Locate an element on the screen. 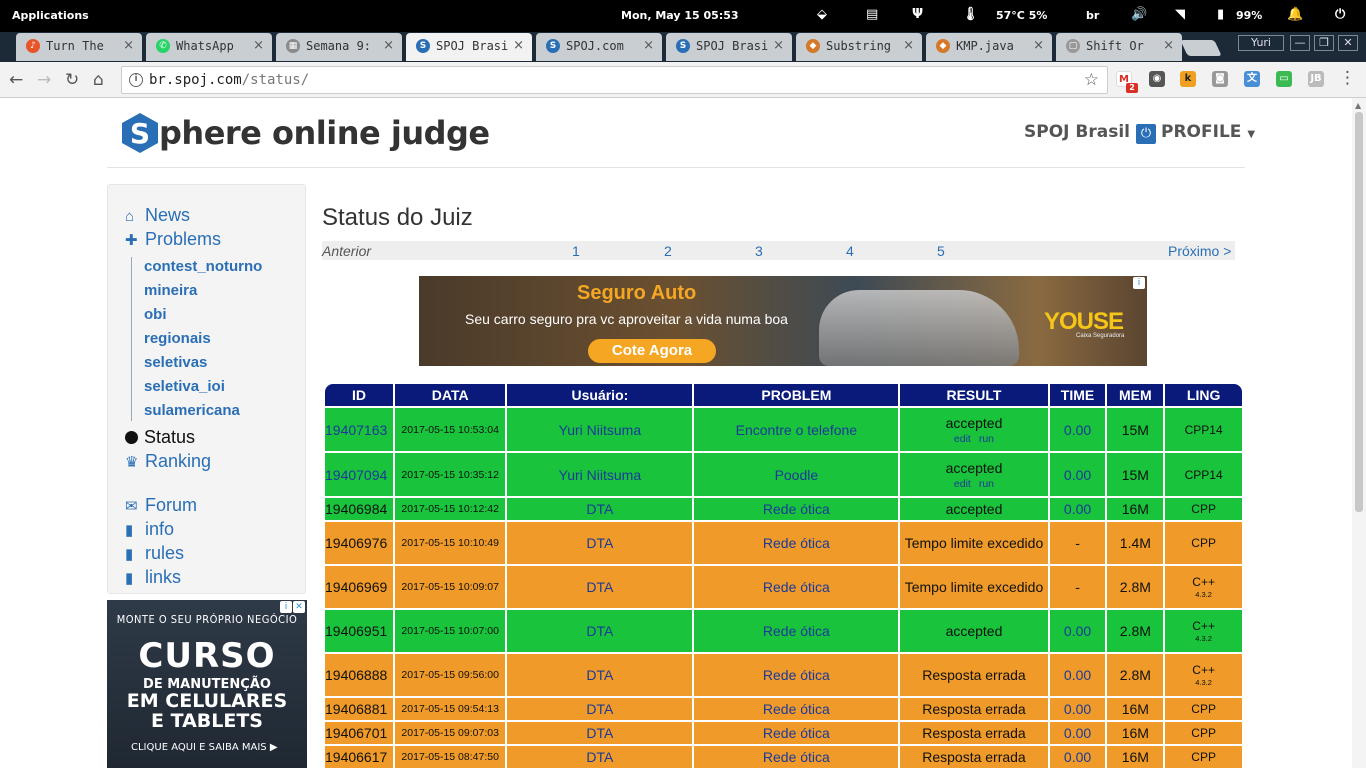  wifi-icon: ◥ is located at coordinates (1180, 14).